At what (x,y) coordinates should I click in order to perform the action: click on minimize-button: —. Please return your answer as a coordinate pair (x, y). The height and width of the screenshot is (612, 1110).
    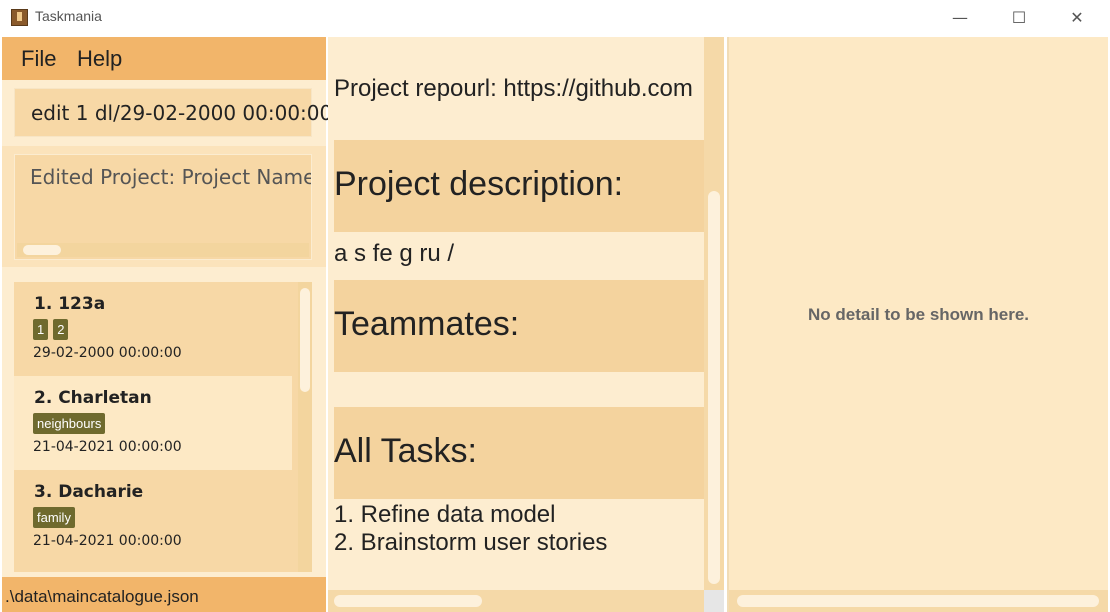
    Looking at the image, I should click on (960, 18).